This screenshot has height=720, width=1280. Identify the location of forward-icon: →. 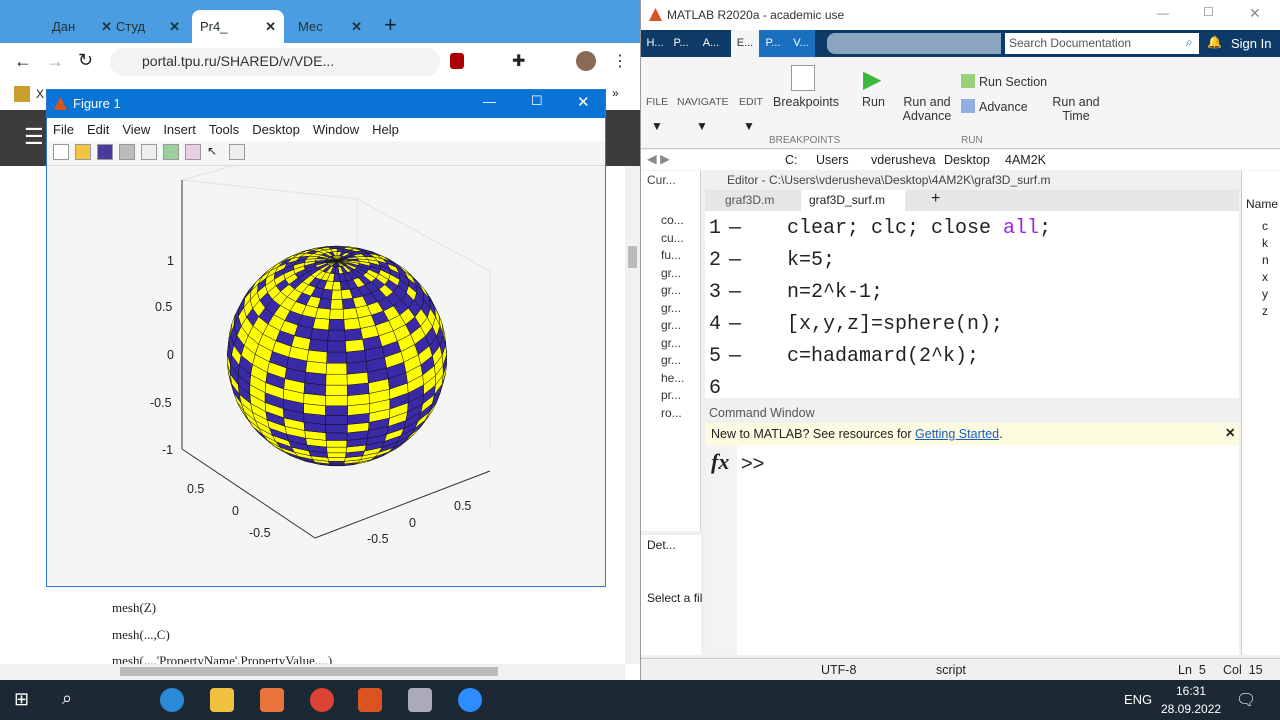
(55, 61).